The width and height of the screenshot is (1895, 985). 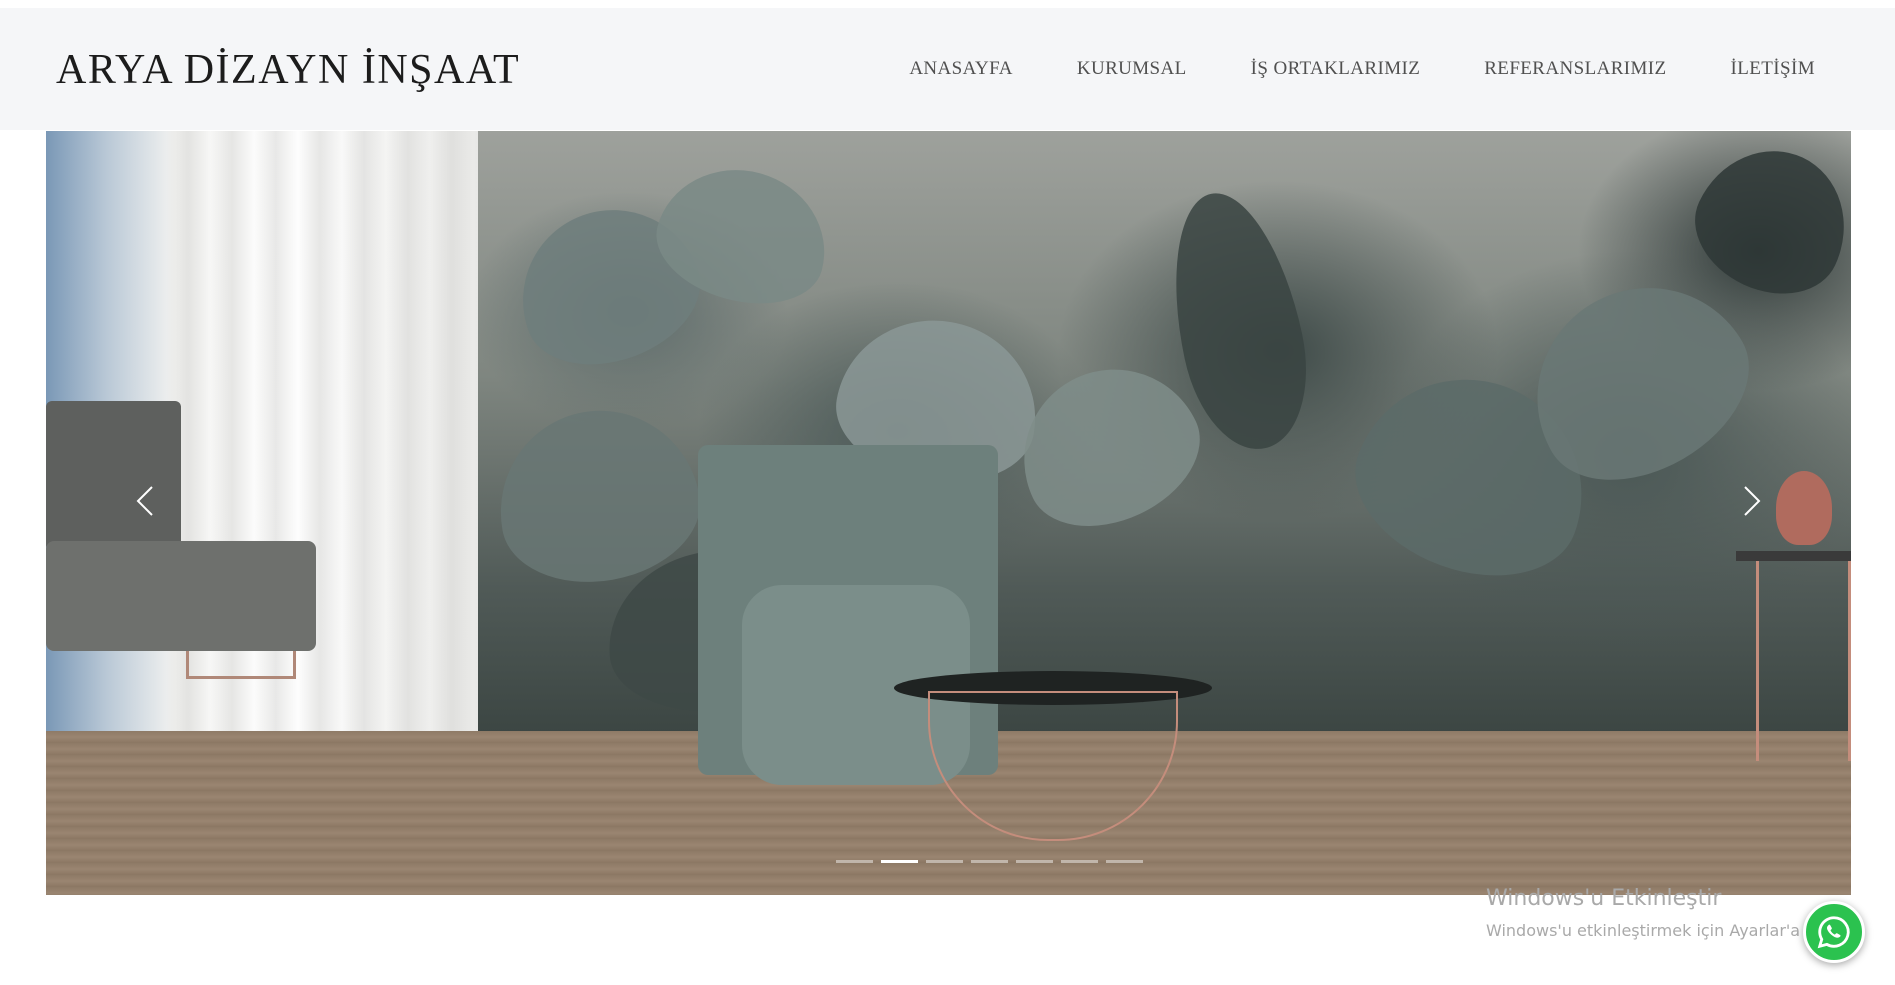 I want to click on site-logo: ARYA DİZAYN İNŞAAT, so click(x=288, y=70).